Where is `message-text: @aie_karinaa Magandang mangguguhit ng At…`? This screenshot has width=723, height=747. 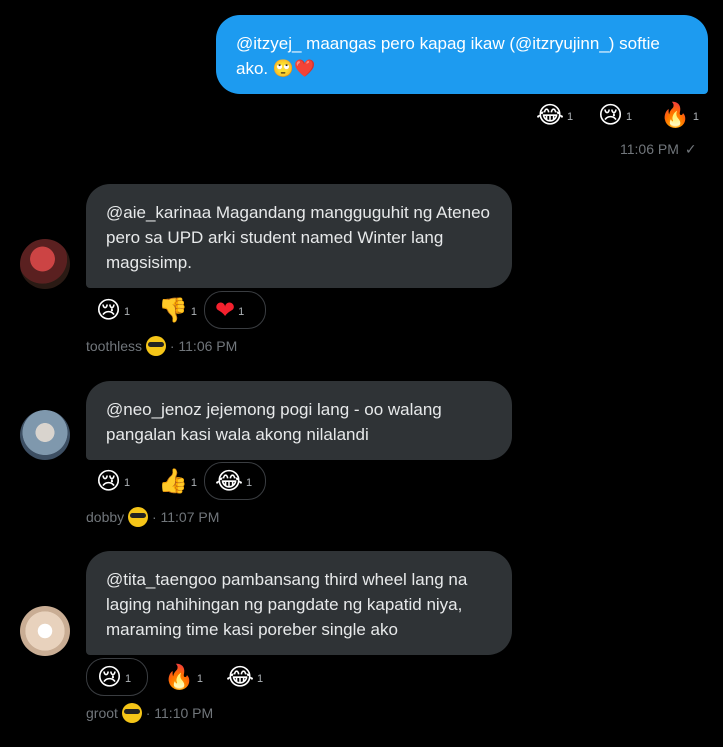
message-text: @aie_karinaa Magandang mangguguhit ng At… is located at coordinates (298, 237).